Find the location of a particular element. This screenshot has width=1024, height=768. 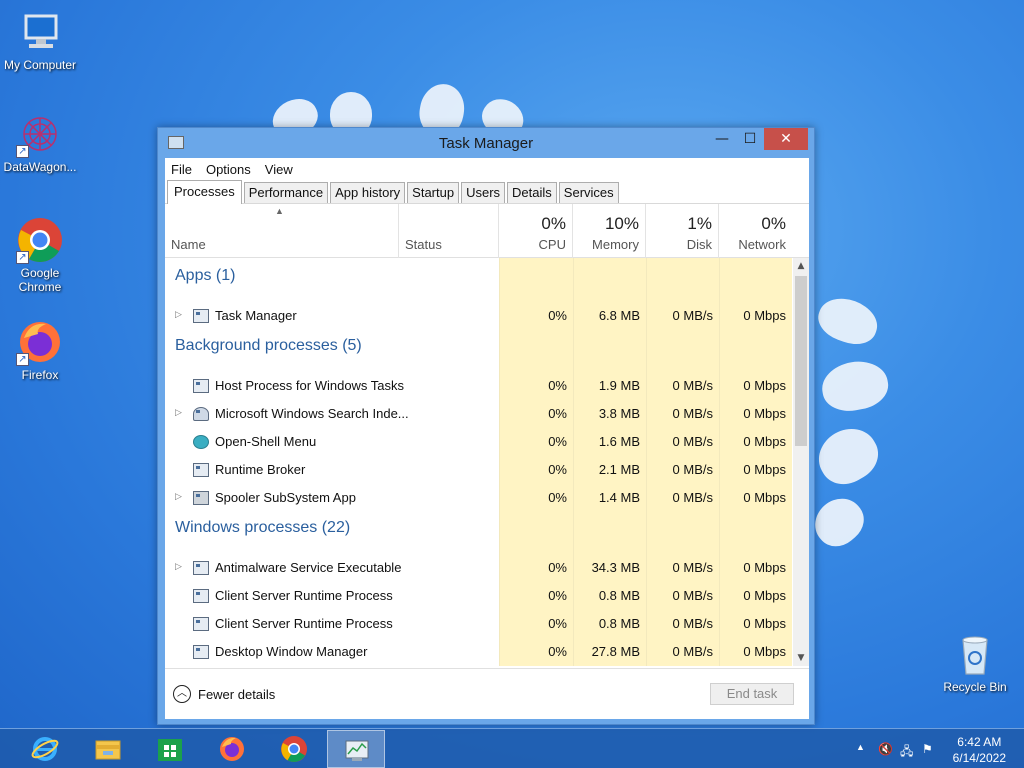

menu-options: Options is located at coordinates (228, 169).